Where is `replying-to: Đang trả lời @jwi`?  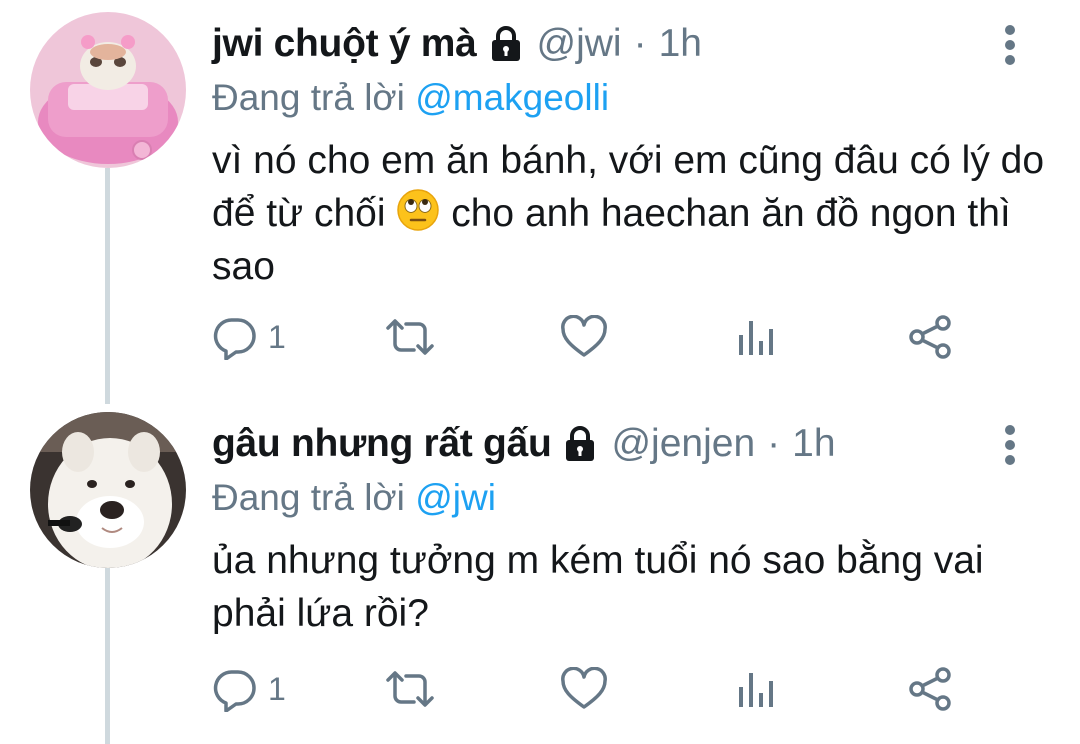
replying-to: Đang trả lời @jwi is located at coordinates (626, 498).